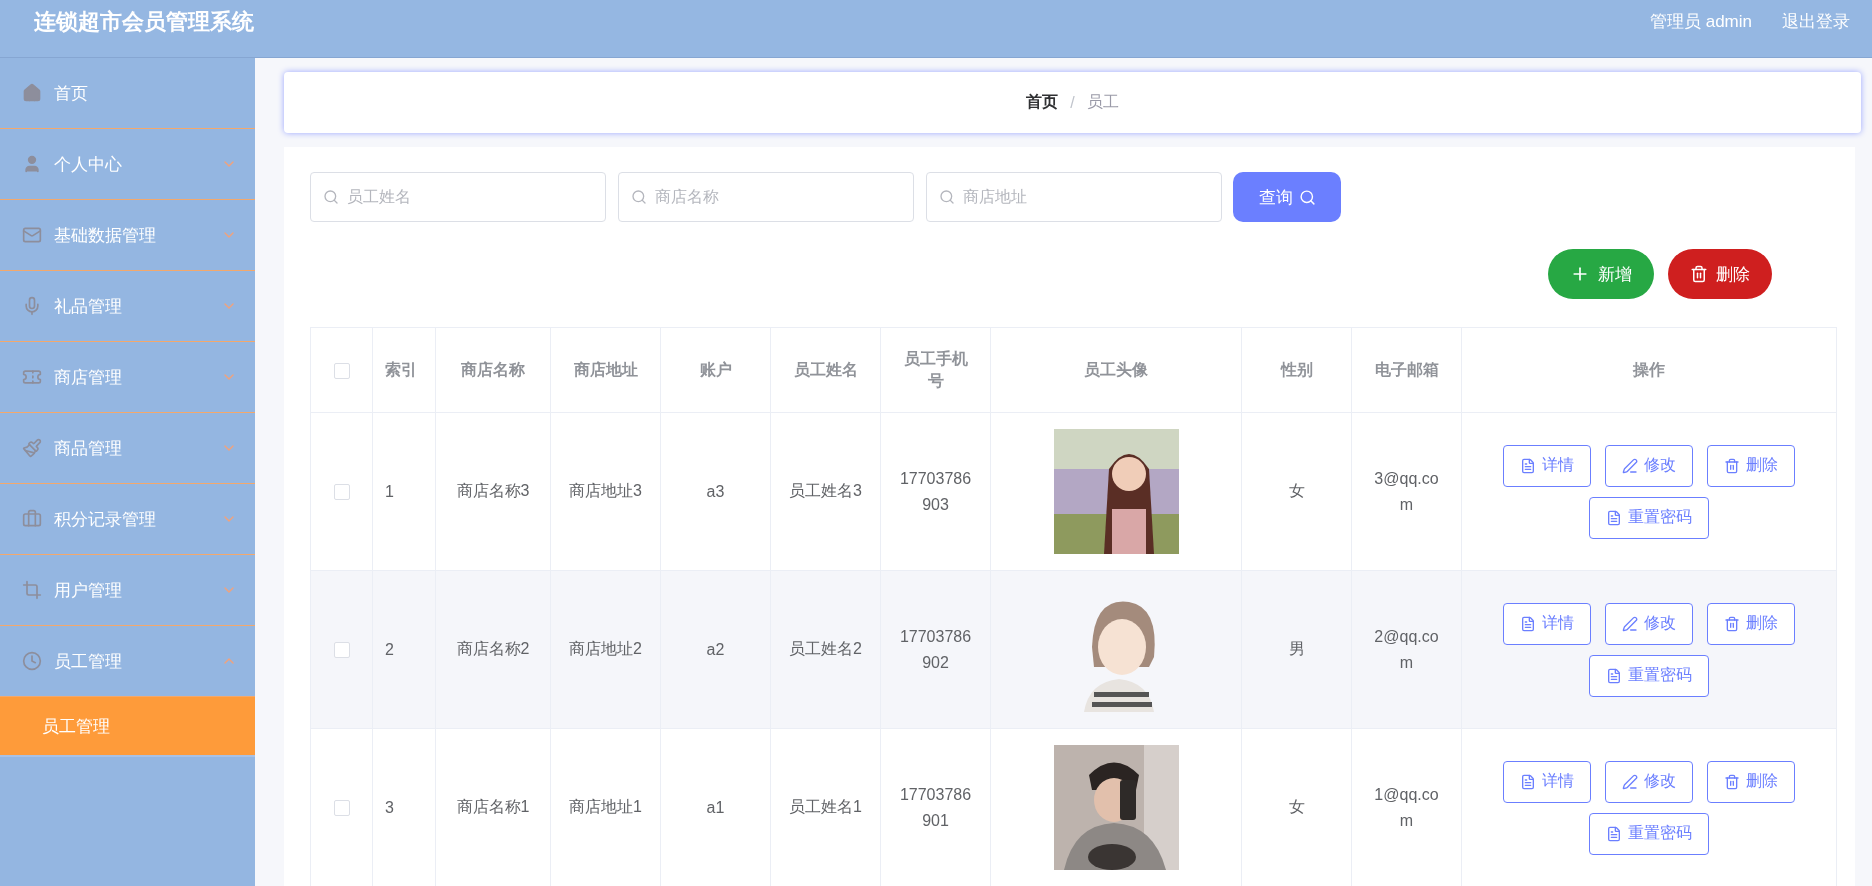 This screenshot has height=886, width=1872. Describe the element at coordinates (127, 377) in the screenshot. I see `sidebar-item: 商店管理` at that location.